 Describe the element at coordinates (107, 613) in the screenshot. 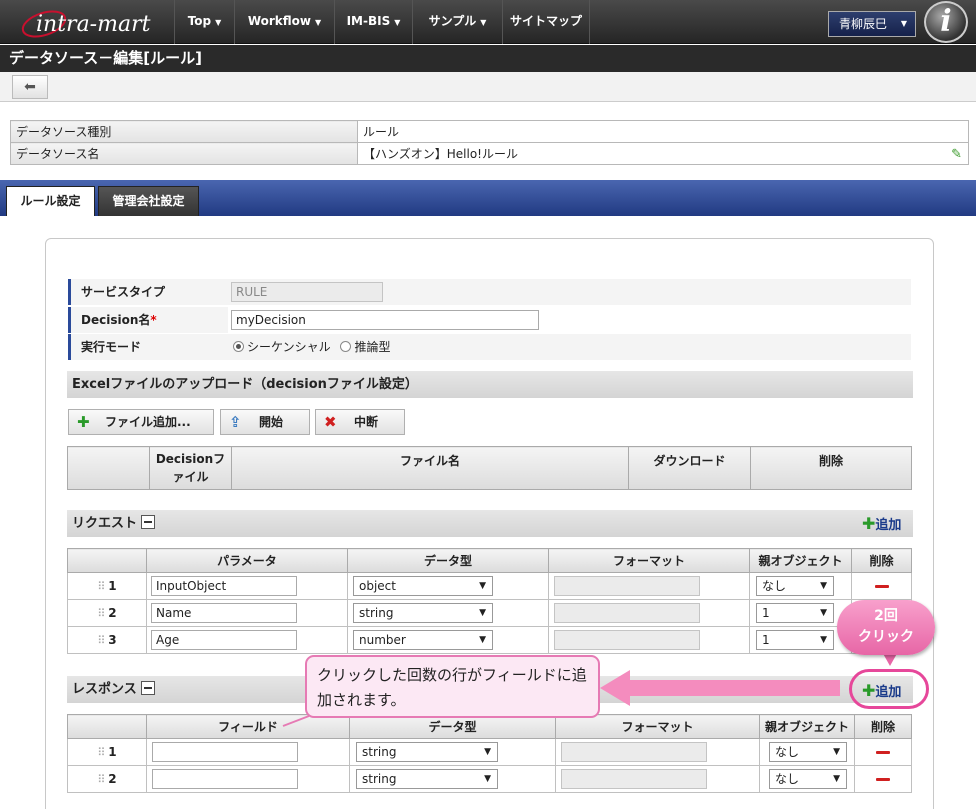

I see `row-number-cell: ⠿ 2` at that location.